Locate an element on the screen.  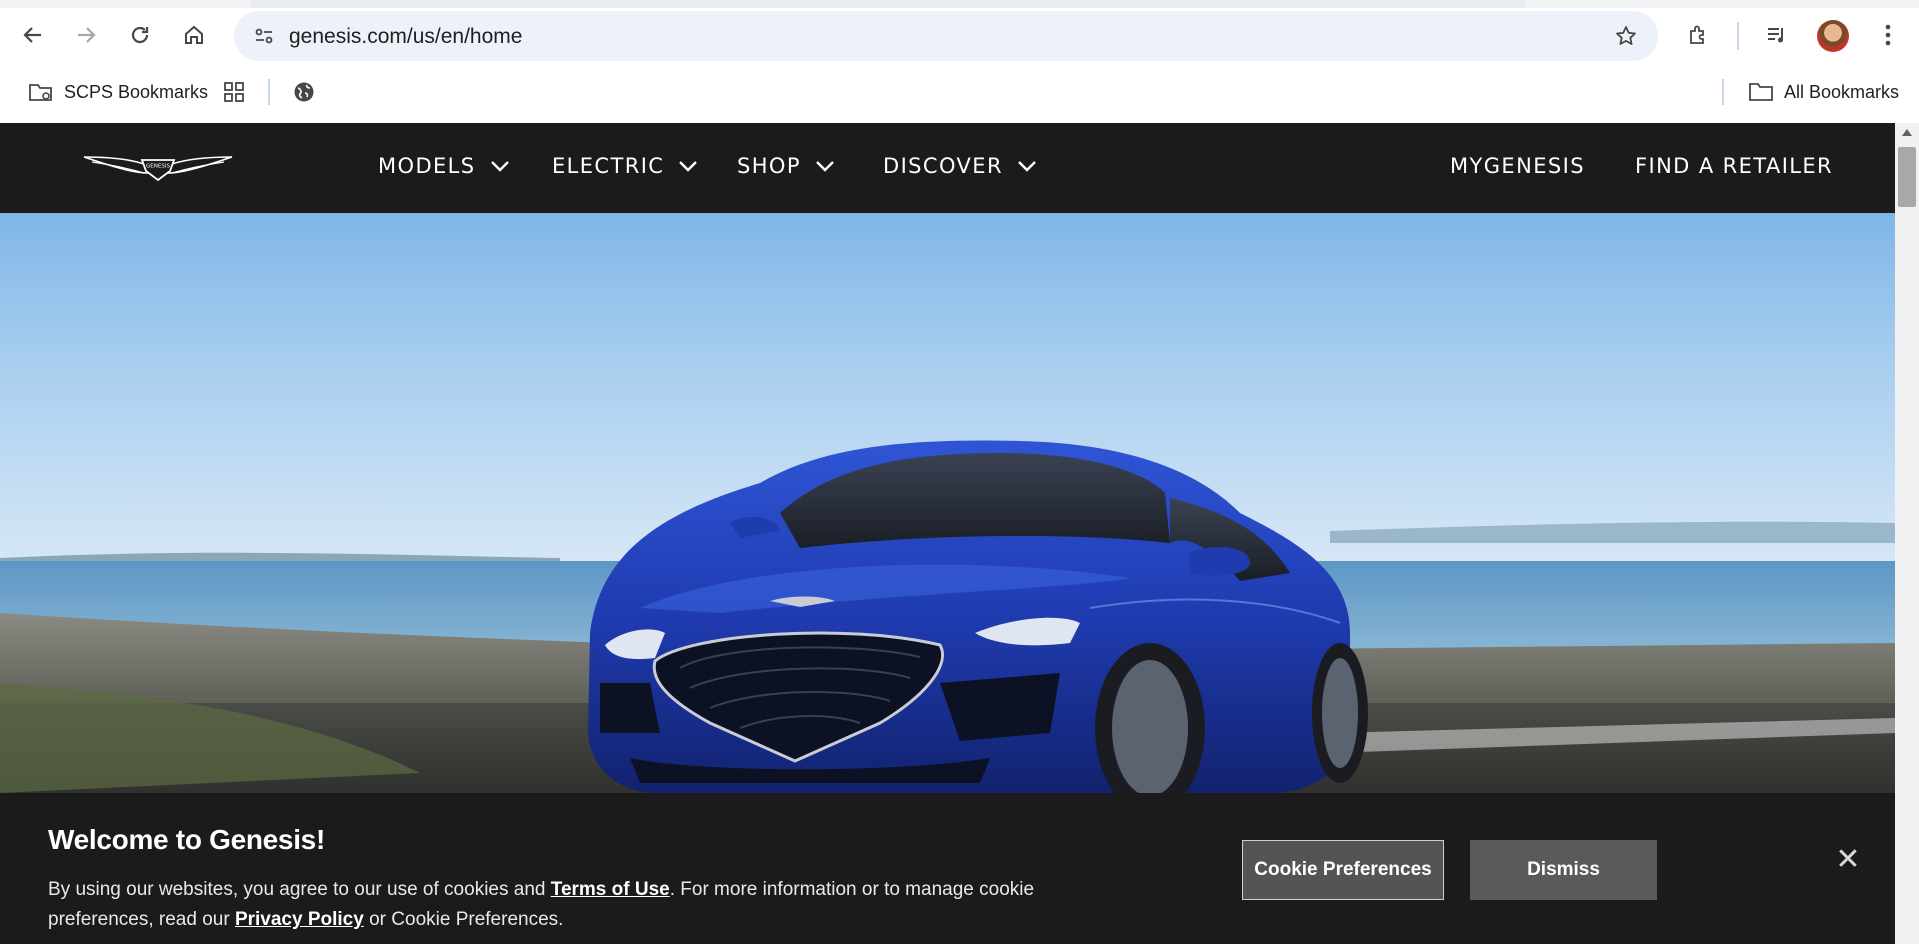
profile-avatar is located at coordinates (1833, 36).